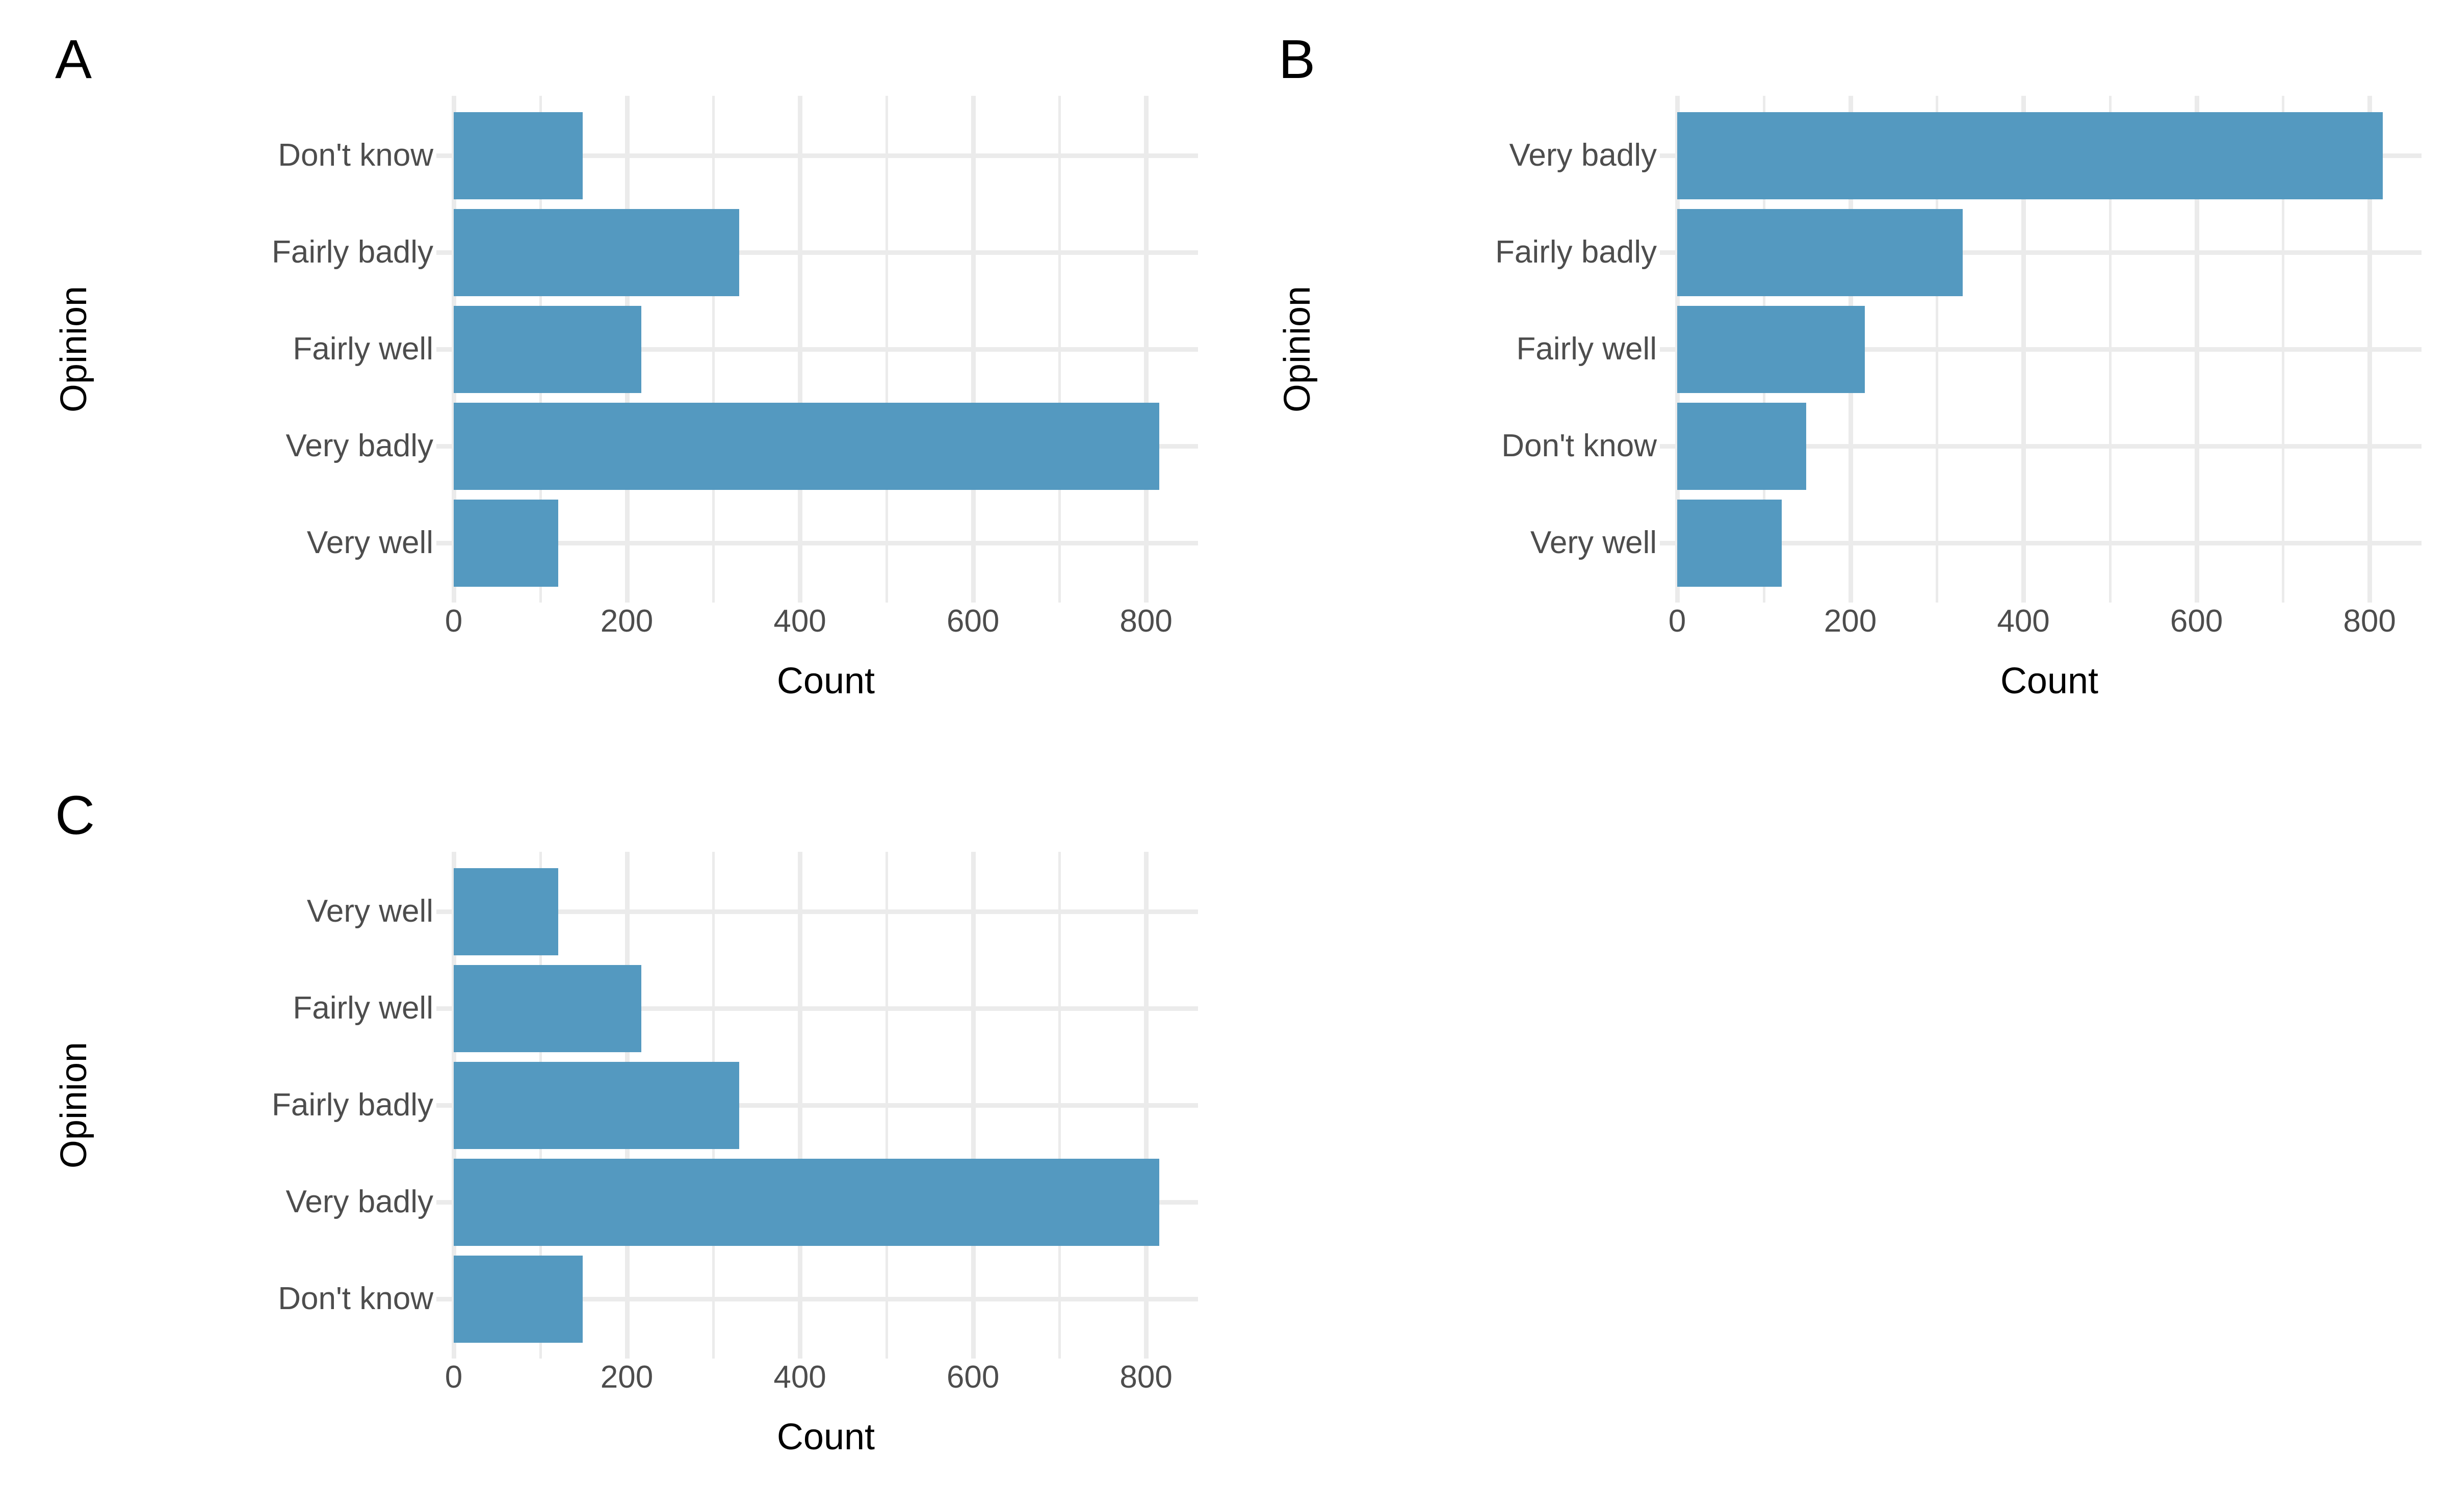 The width and height of the screenshot is (2447, 1512). I want to click on bars-c, so click(826, 1105).